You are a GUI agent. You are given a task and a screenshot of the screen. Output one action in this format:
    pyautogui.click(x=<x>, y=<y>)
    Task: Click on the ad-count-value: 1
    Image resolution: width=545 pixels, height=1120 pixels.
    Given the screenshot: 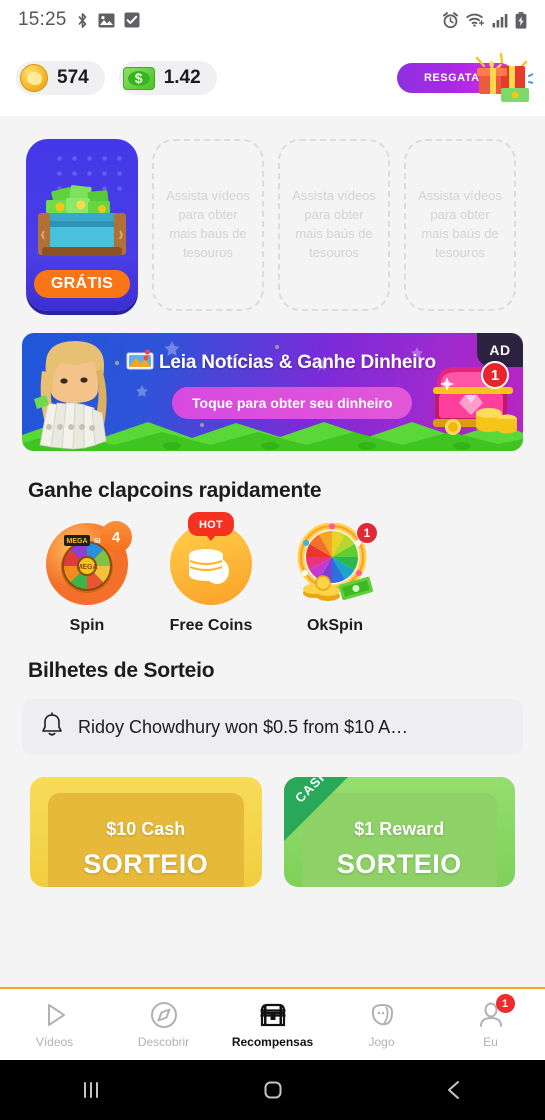 What is the action you would take?
    pyautogui.click(x=495, y=375)
    